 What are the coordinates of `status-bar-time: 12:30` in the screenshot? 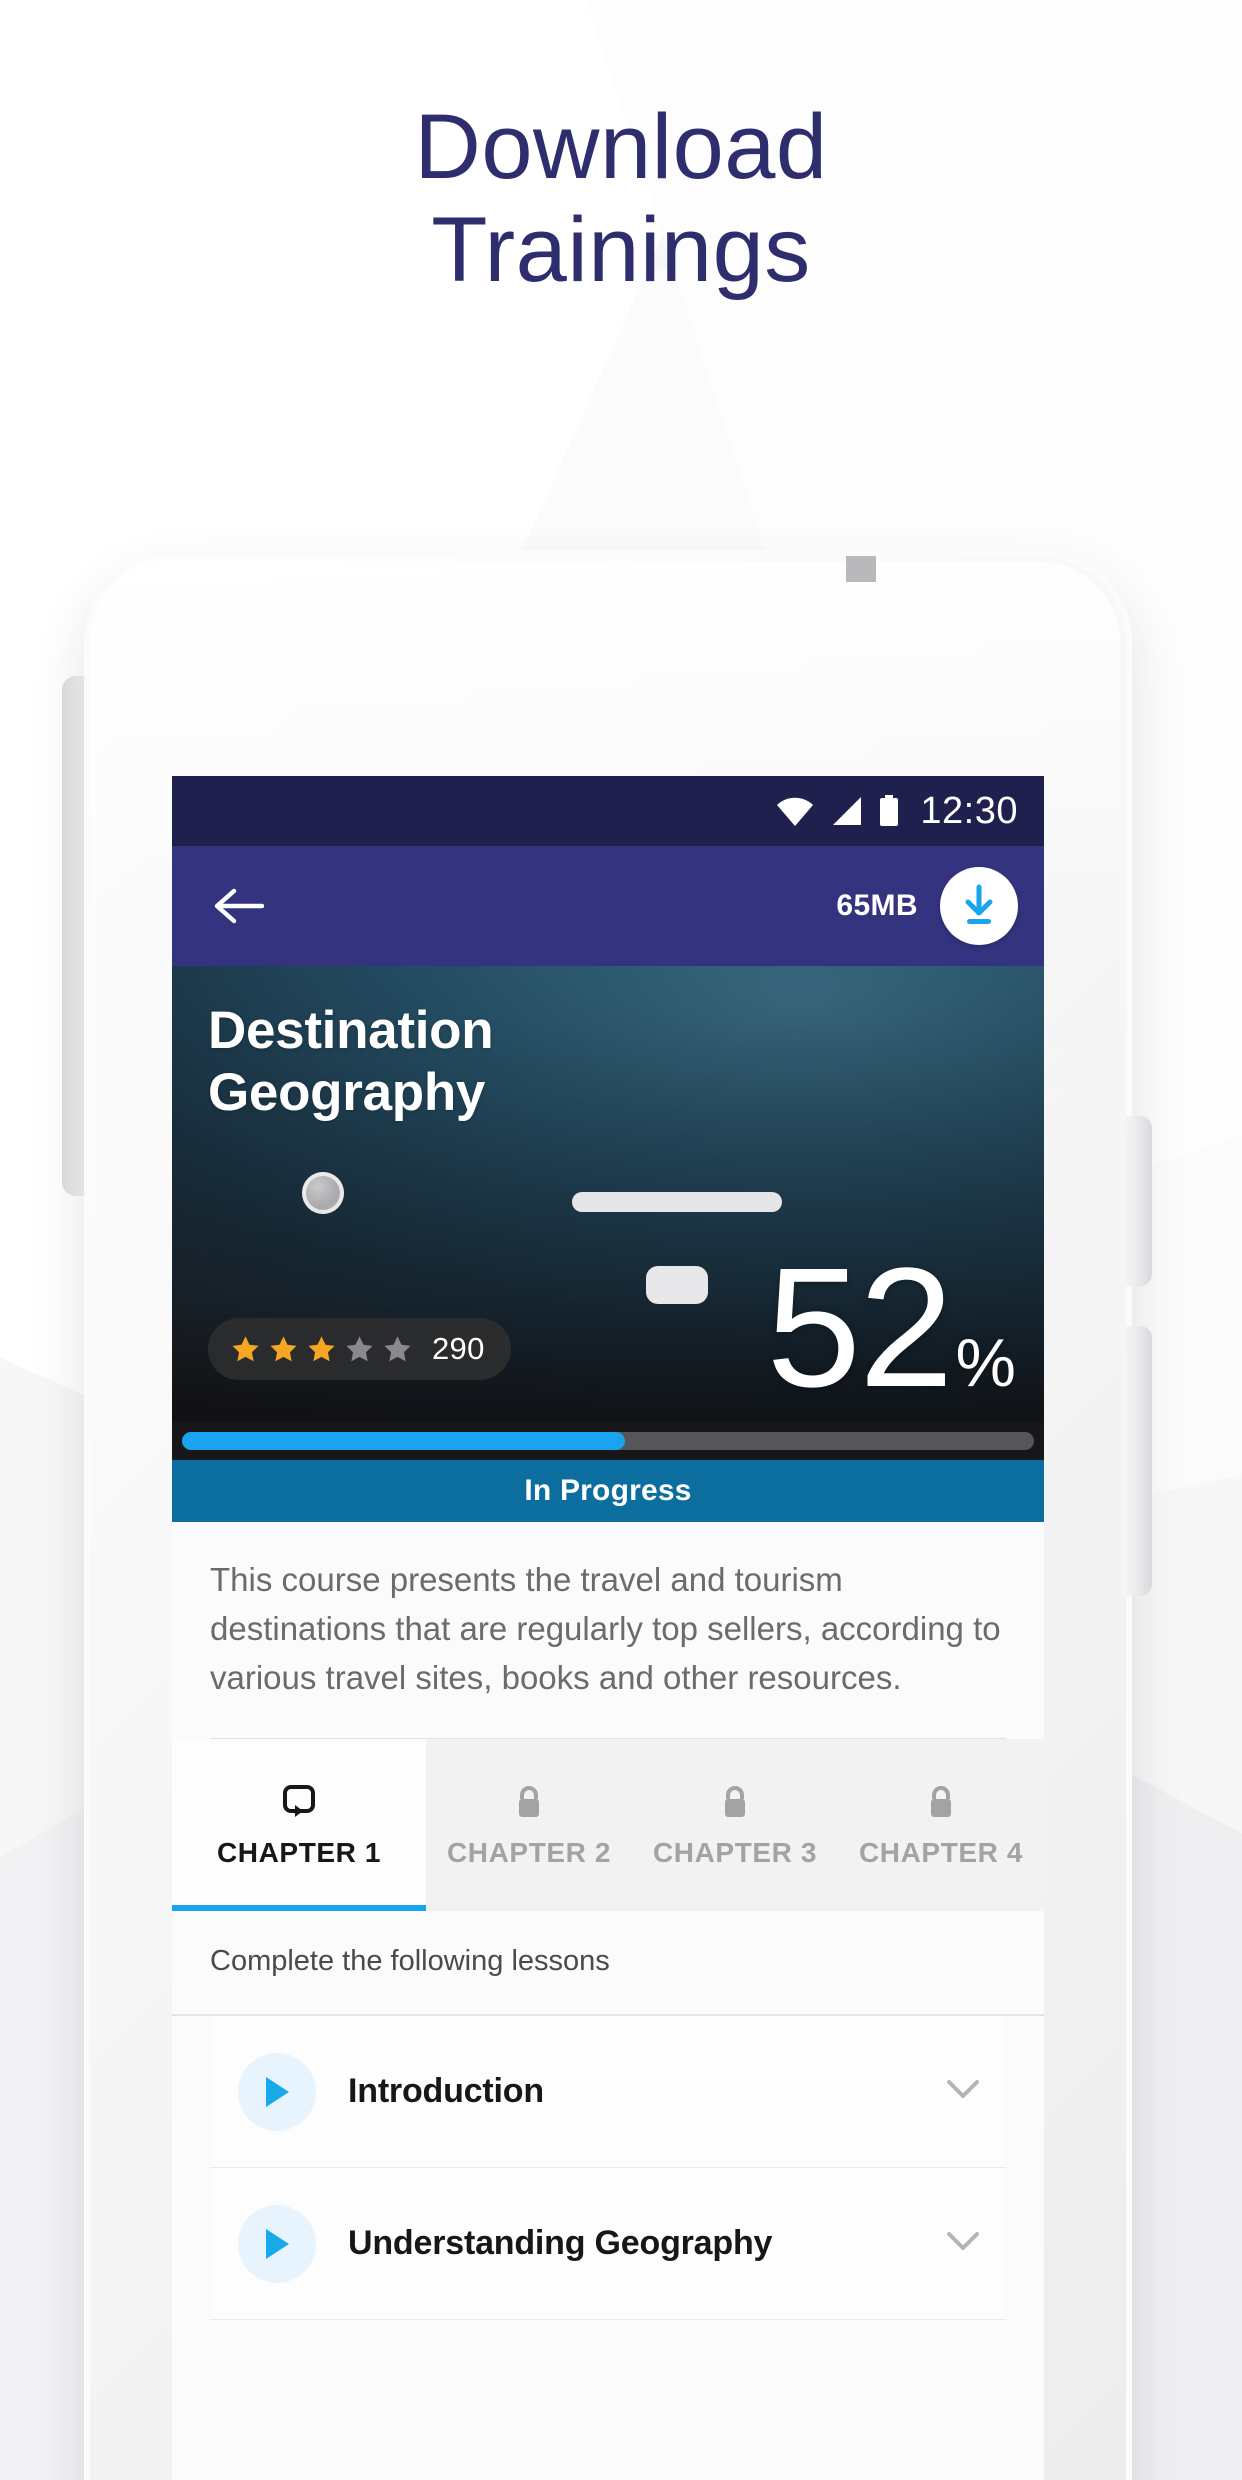 It's located at (969, 810).